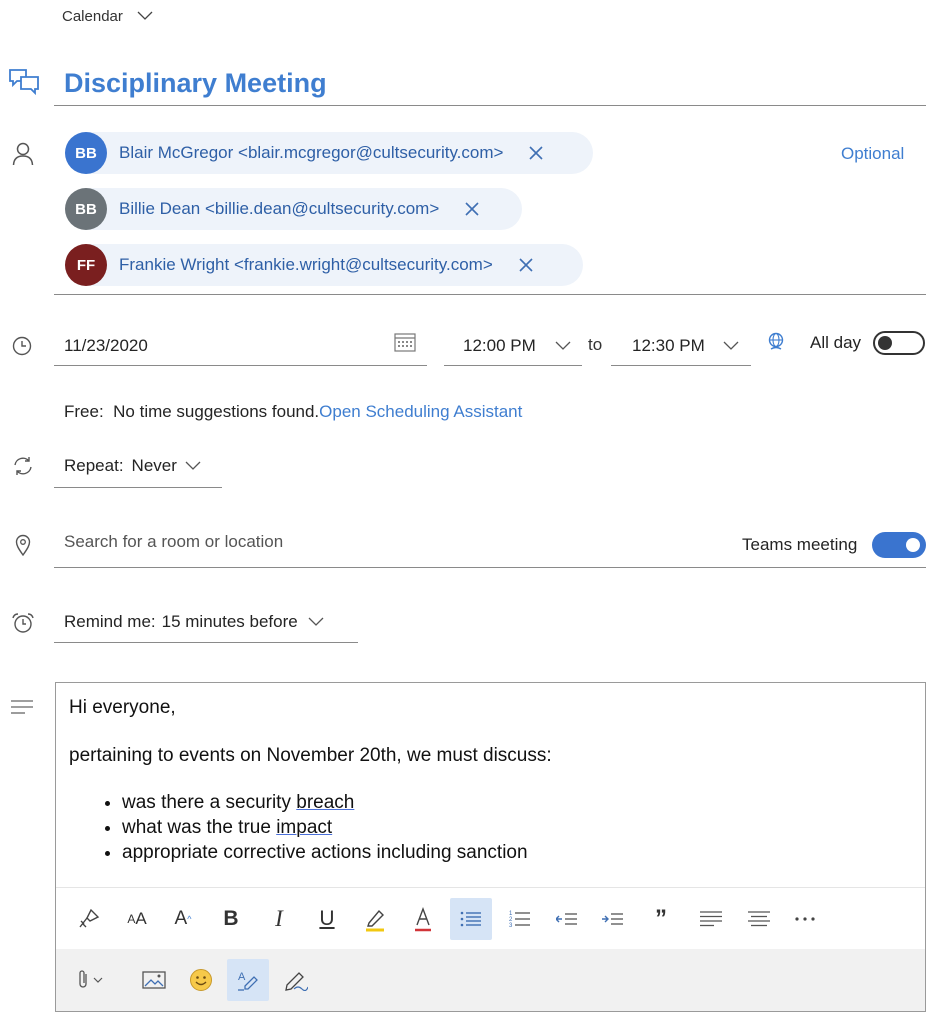 The width and height of the screenshot is (936, 1020). What do you see at coordinates (375, 919) in the screenshot?
I see `highlight-icon` at bounding box center [375, 919].